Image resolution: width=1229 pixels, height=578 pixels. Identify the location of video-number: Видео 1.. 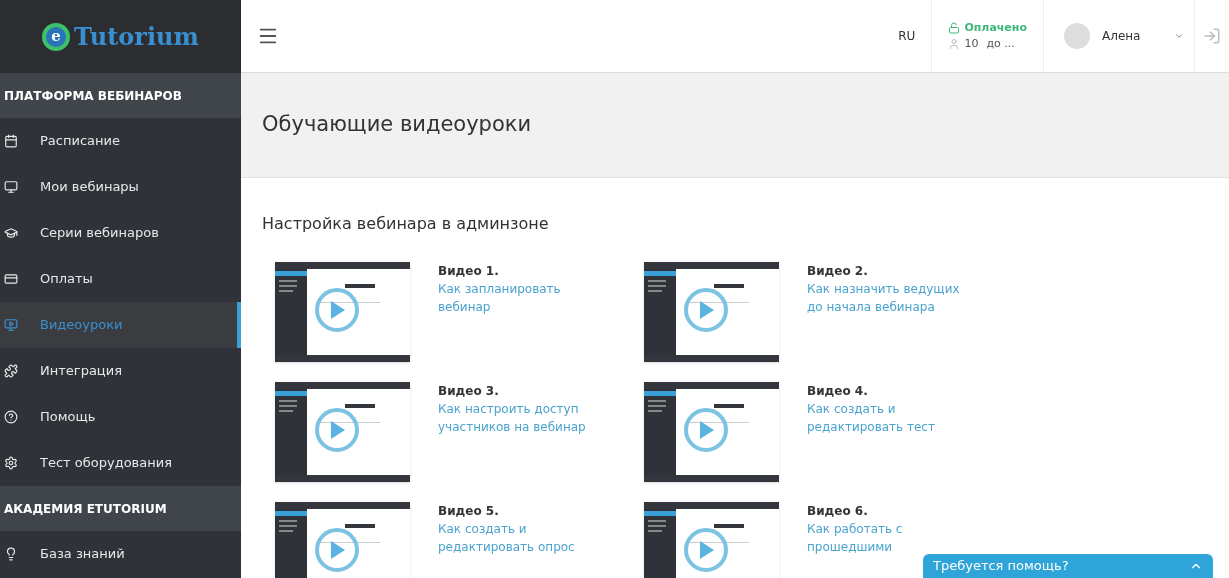
(469, 271).